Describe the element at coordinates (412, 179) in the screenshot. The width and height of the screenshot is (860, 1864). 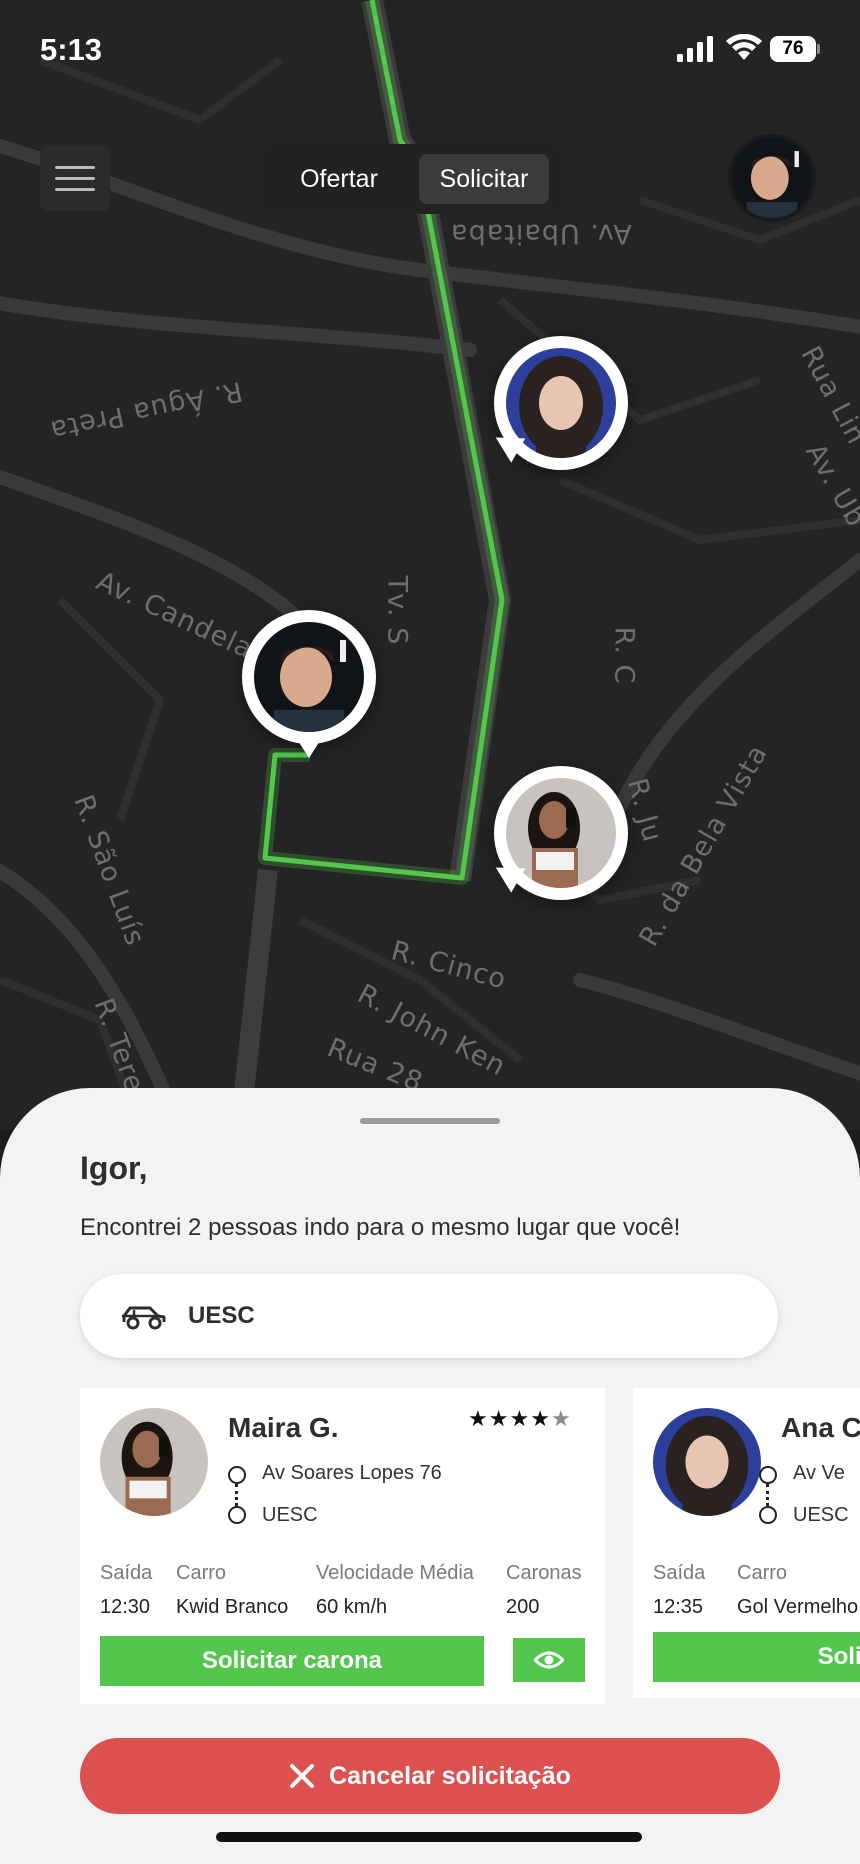
I see `mode-toggle: Ofertar Solicitar` at that location.